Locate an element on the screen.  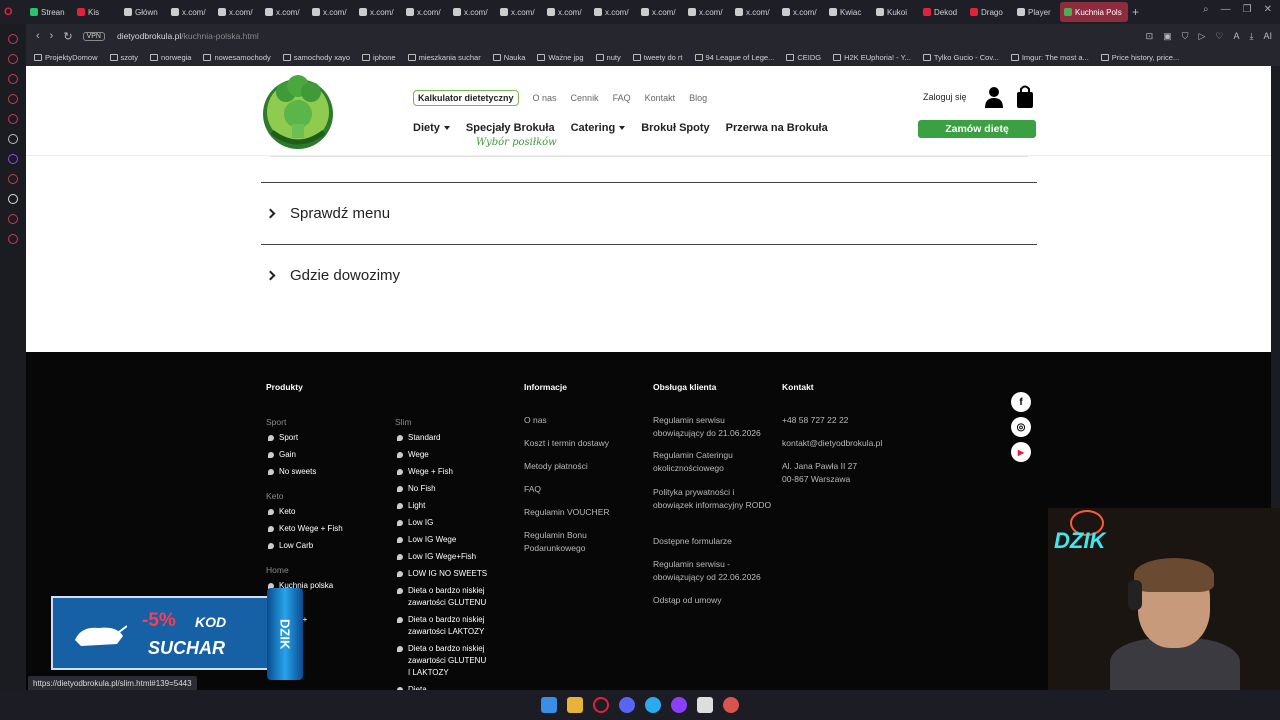
footer-link: Low IG Wege+Fish is located at coordinates (443, 557).